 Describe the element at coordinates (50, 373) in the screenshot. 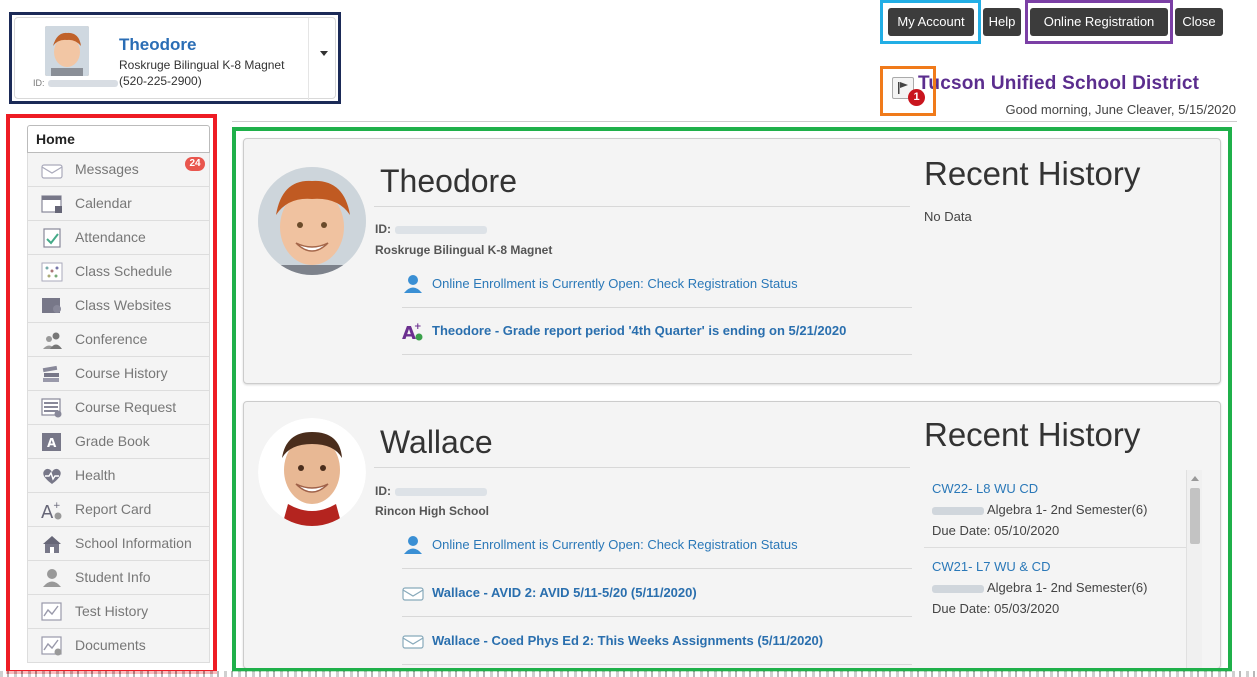

I see `course-history-icon` at that location.